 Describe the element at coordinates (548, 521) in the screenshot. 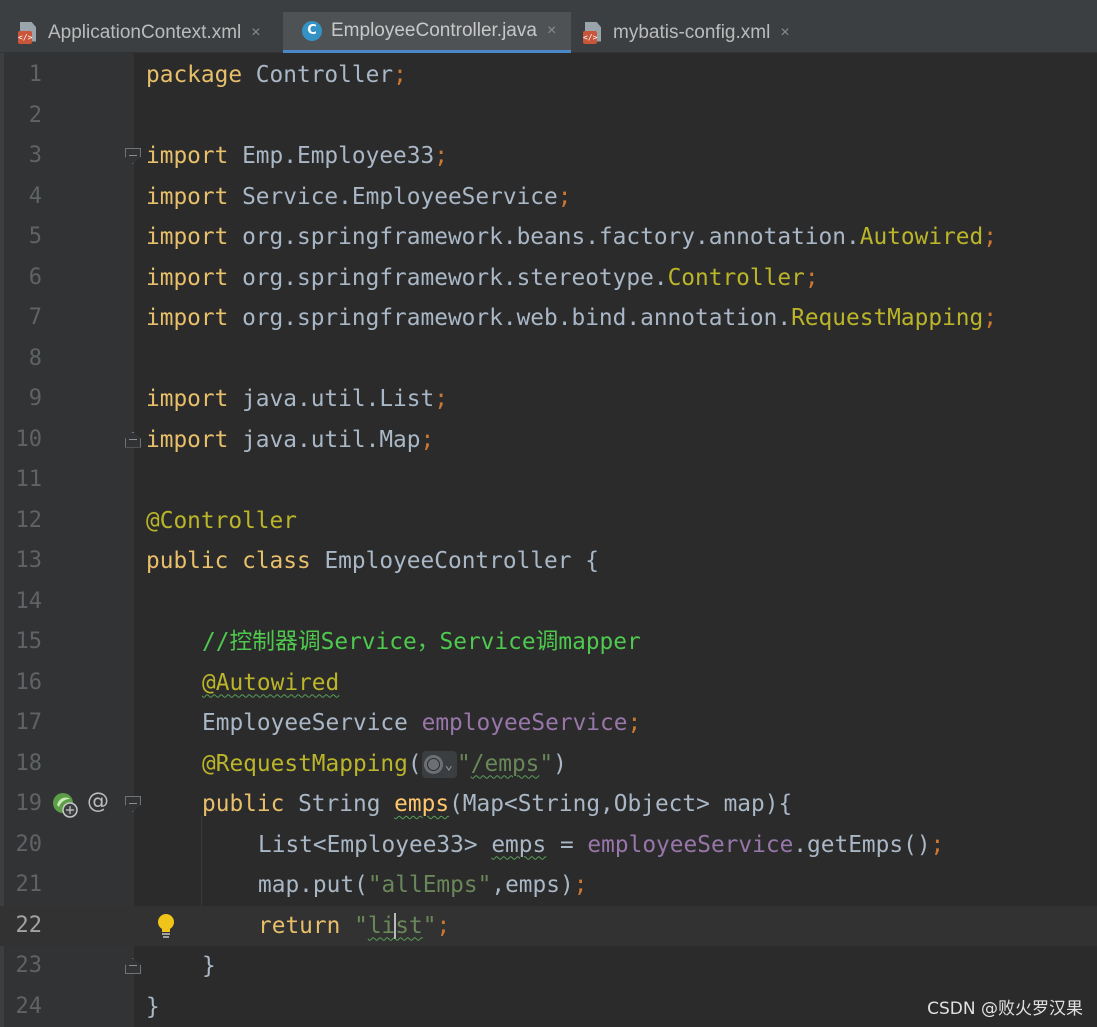

I see `code-line: 12 @Controller` at that location.